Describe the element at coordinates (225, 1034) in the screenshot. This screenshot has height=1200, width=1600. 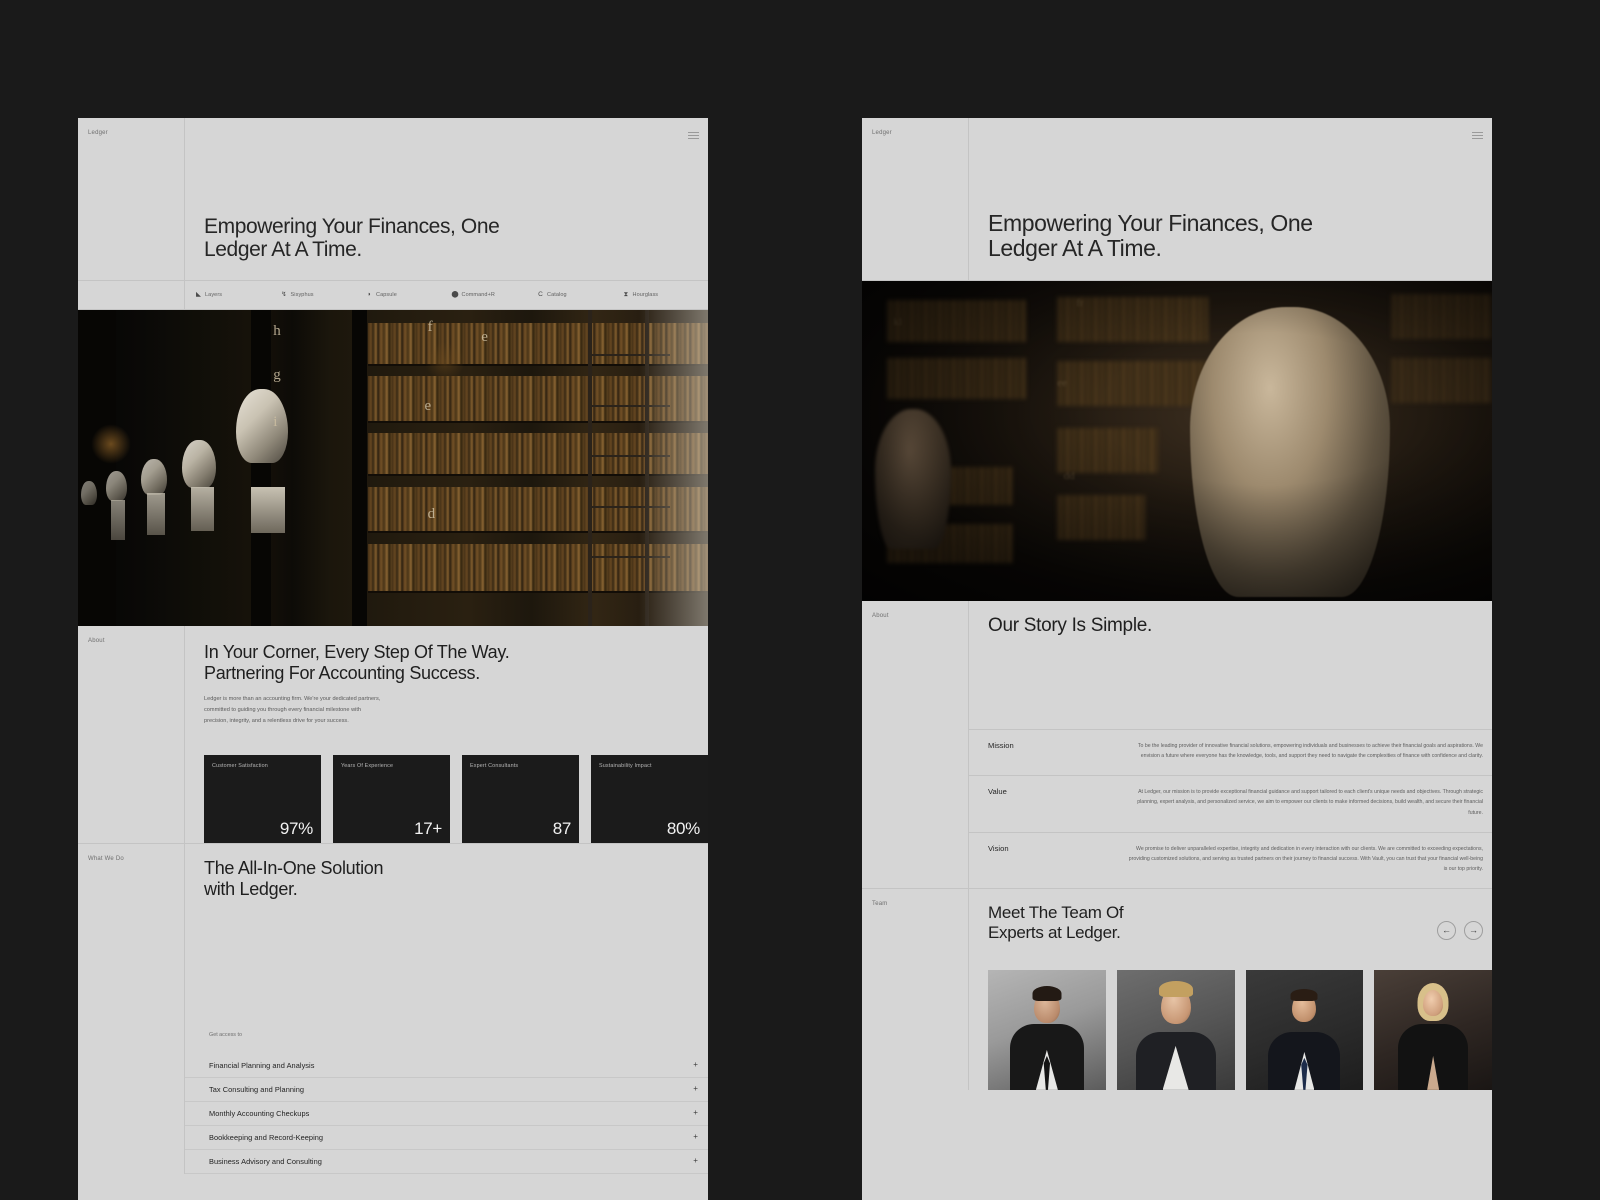
I see `get-access-label: Get access to` at that location.